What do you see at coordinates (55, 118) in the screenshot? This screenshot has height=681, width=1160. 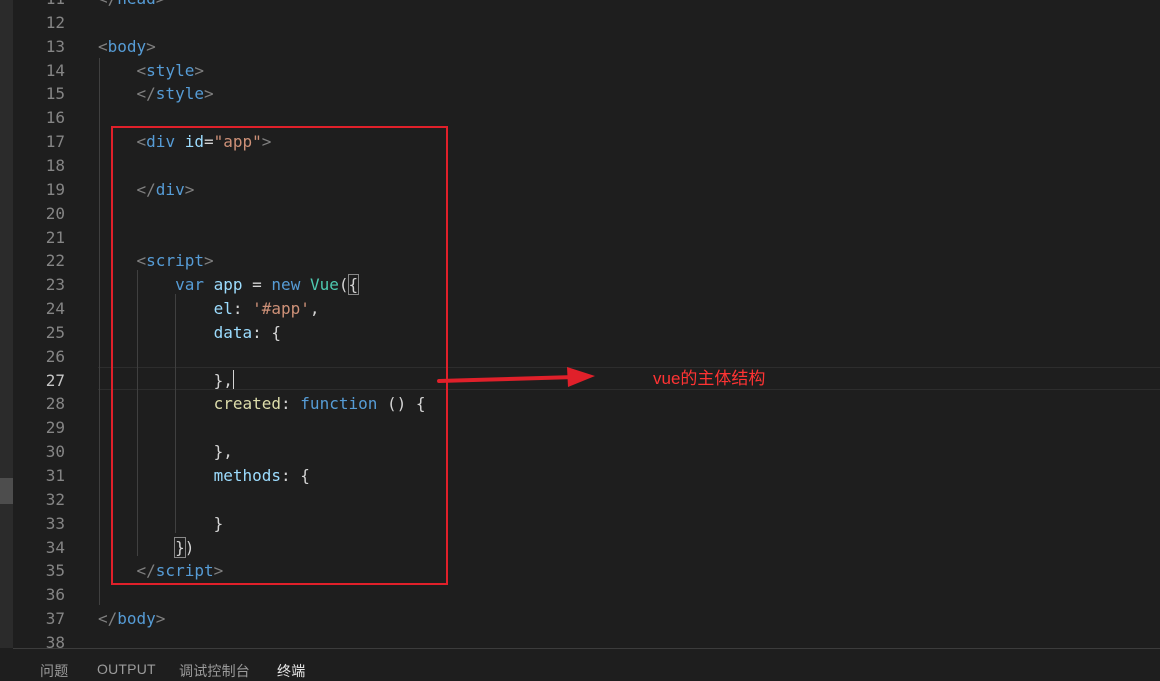 I see `line-number: 16` at bounding box center [55, 118].